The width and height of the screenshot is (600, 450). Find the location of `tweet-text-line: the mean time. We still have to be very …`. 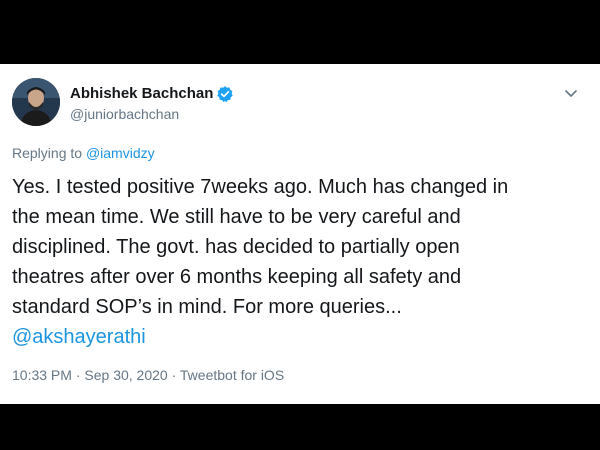

tweet-text-line: the mean time. We still have to be very … is located at coordinates (236, 217).